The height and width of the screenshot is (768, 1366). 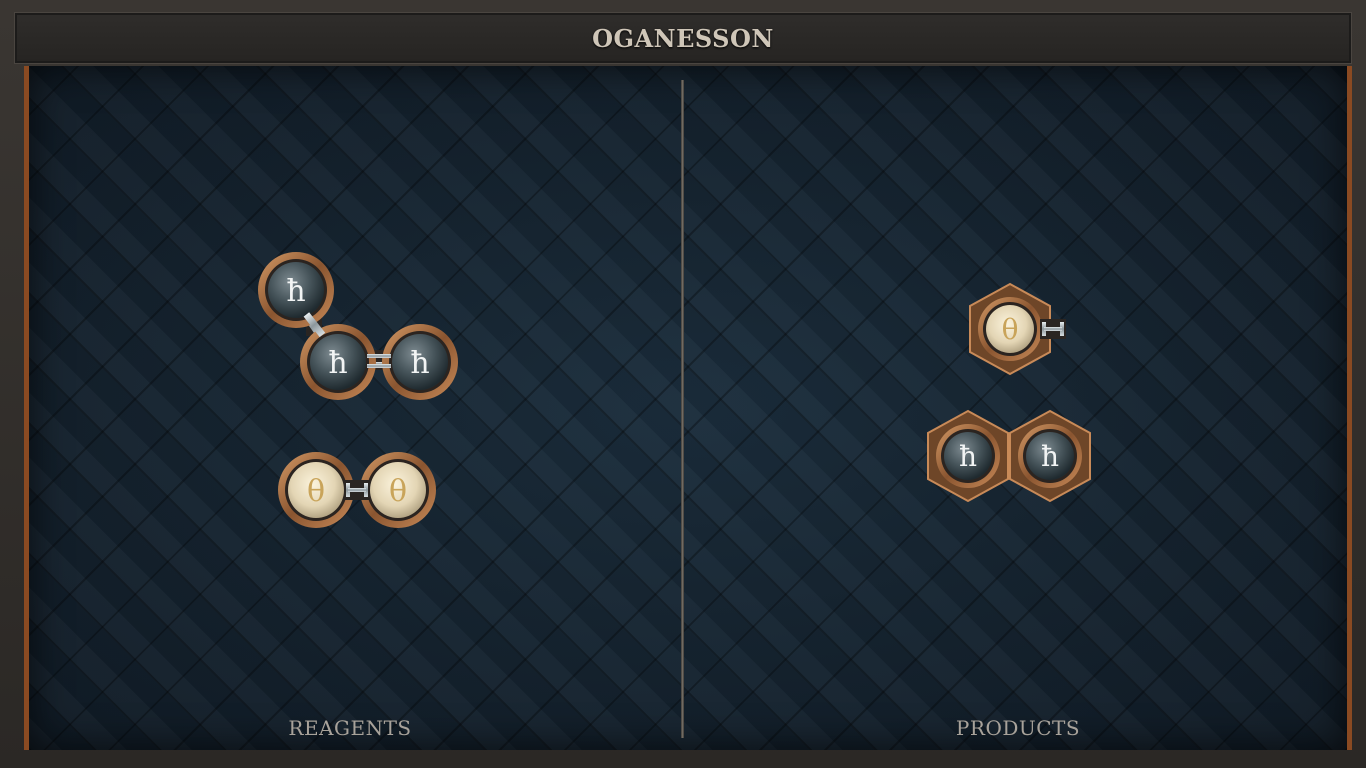 What do you see at coordinates (1009, 456) in the screenshot?
I see `product-molecule-hydrogen-pair: ħ ħ` at bounding box center [1009, 456].